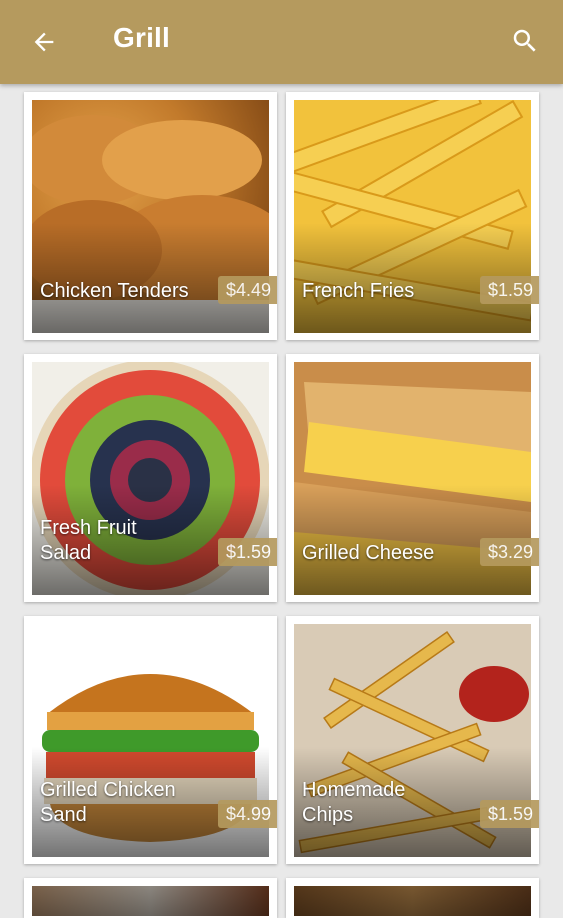 Image resolution: width=563 pixels, height=918 pixels. Describe the element at coordinates (247, 814) in the screenshot. I see `item-price: $4.99` at that location.